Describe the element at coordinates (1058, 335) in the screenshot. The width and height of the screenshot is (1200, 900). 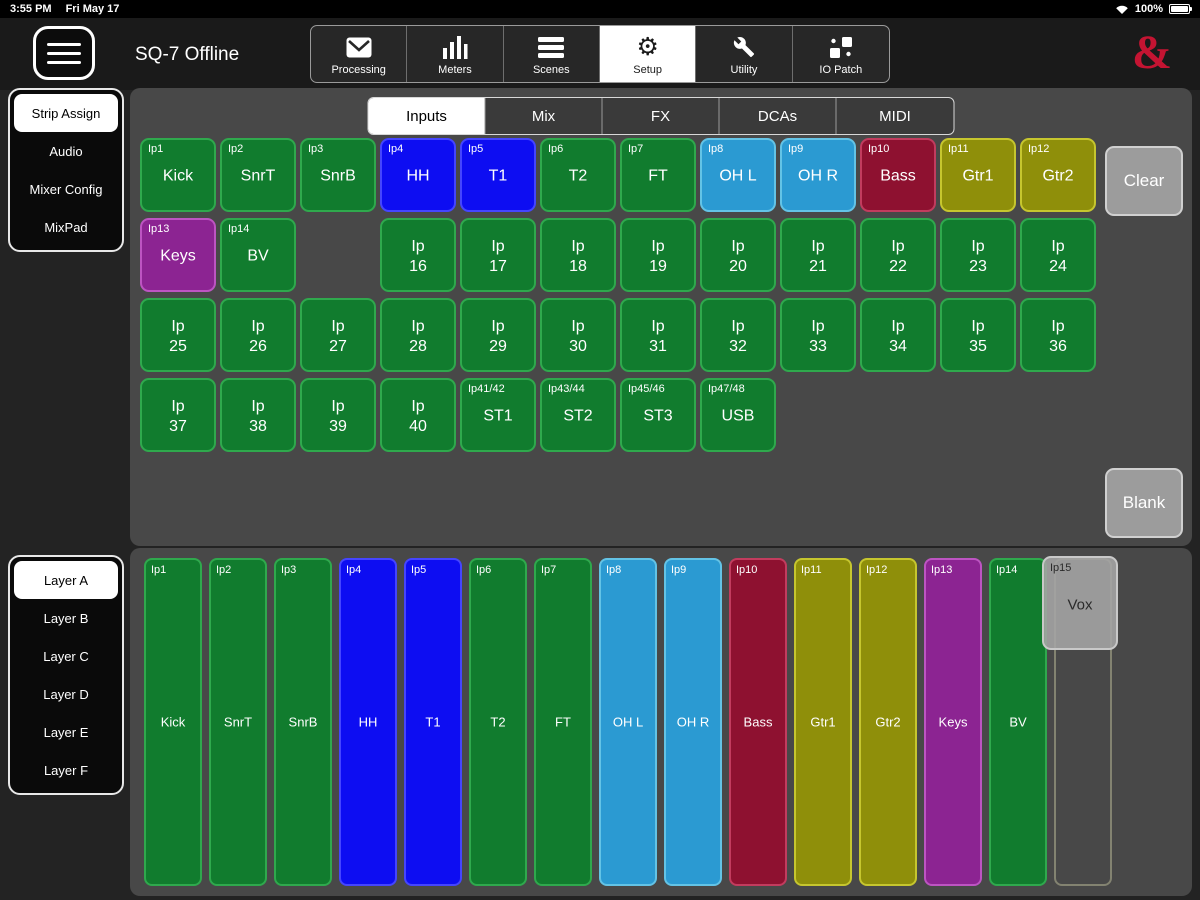
I see `channel-button-ip36: Ip 36` at that location.